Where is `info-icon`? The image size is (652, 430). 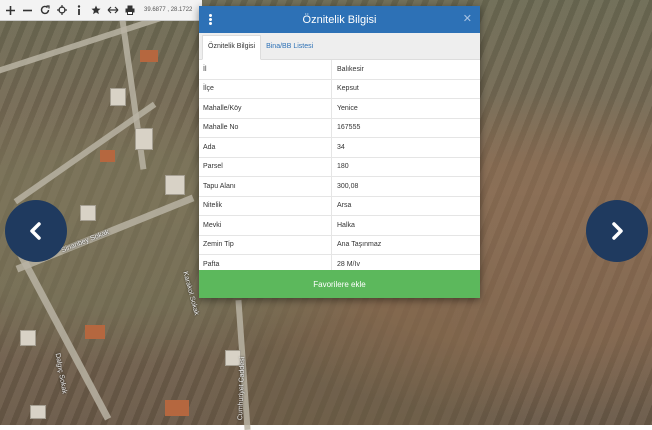 info-icon is located at coordinates (78, 10).